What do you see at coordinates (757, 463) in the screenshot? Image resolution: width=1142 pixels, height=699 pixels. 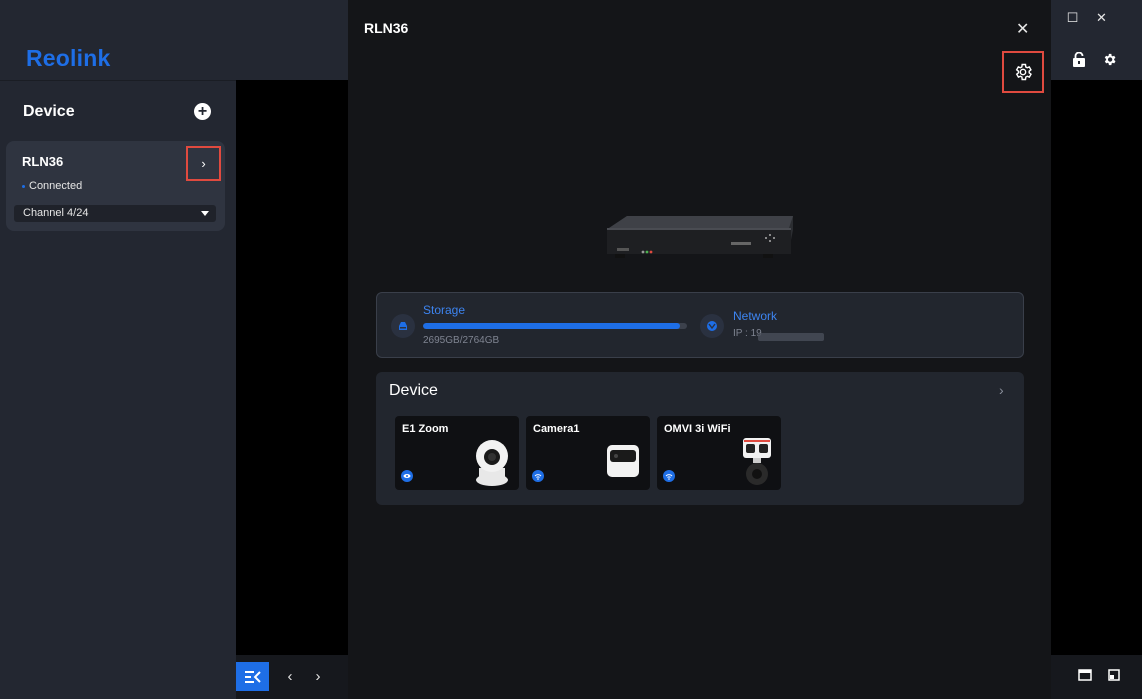 I see `omvi-camera-image` at bounding box center [757, 463].